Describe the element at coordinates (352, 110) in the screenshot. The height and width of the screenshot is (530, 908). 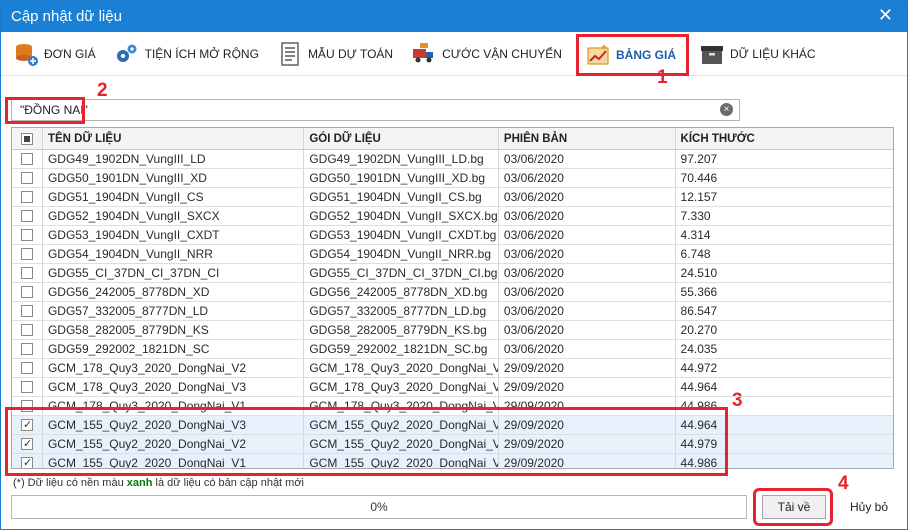
I see `search-input` at that location.